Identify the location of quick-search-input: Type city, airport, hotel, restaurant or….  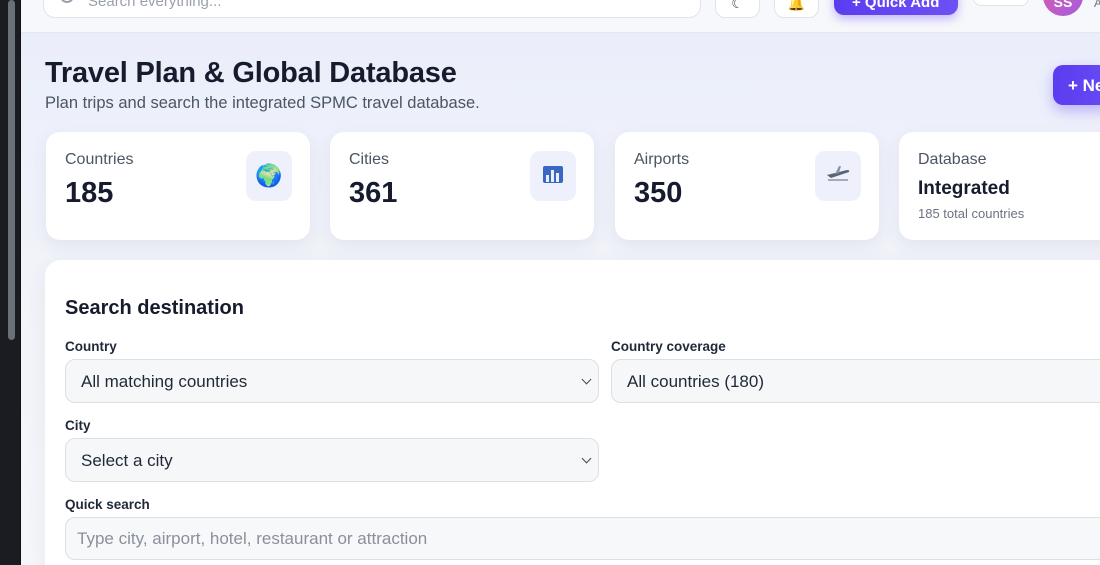
(582, 538).